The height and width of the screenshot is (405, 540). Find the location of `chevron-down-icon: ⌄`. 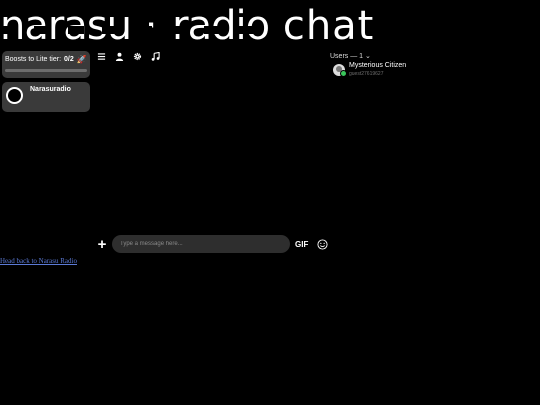

chevron-down-icon: ⌄ is located at coordinates (368, 56).